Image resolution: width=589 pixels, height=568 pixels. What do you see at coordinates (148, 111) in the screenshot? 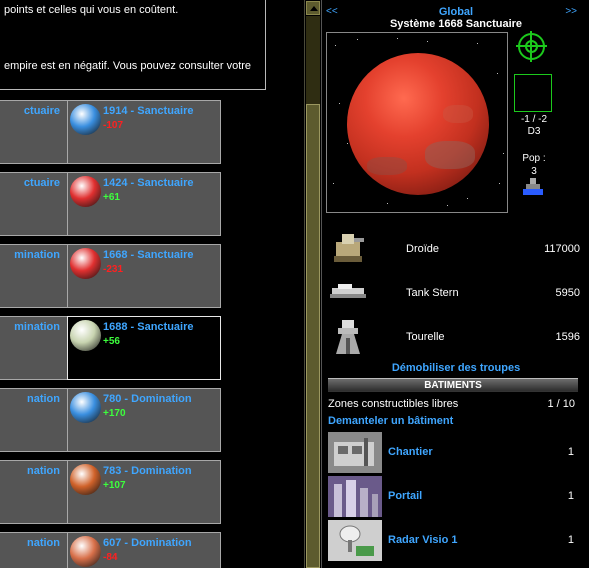
I see `planet-name: 1914 - Sanctuaire` at bounding box center [148, 111].